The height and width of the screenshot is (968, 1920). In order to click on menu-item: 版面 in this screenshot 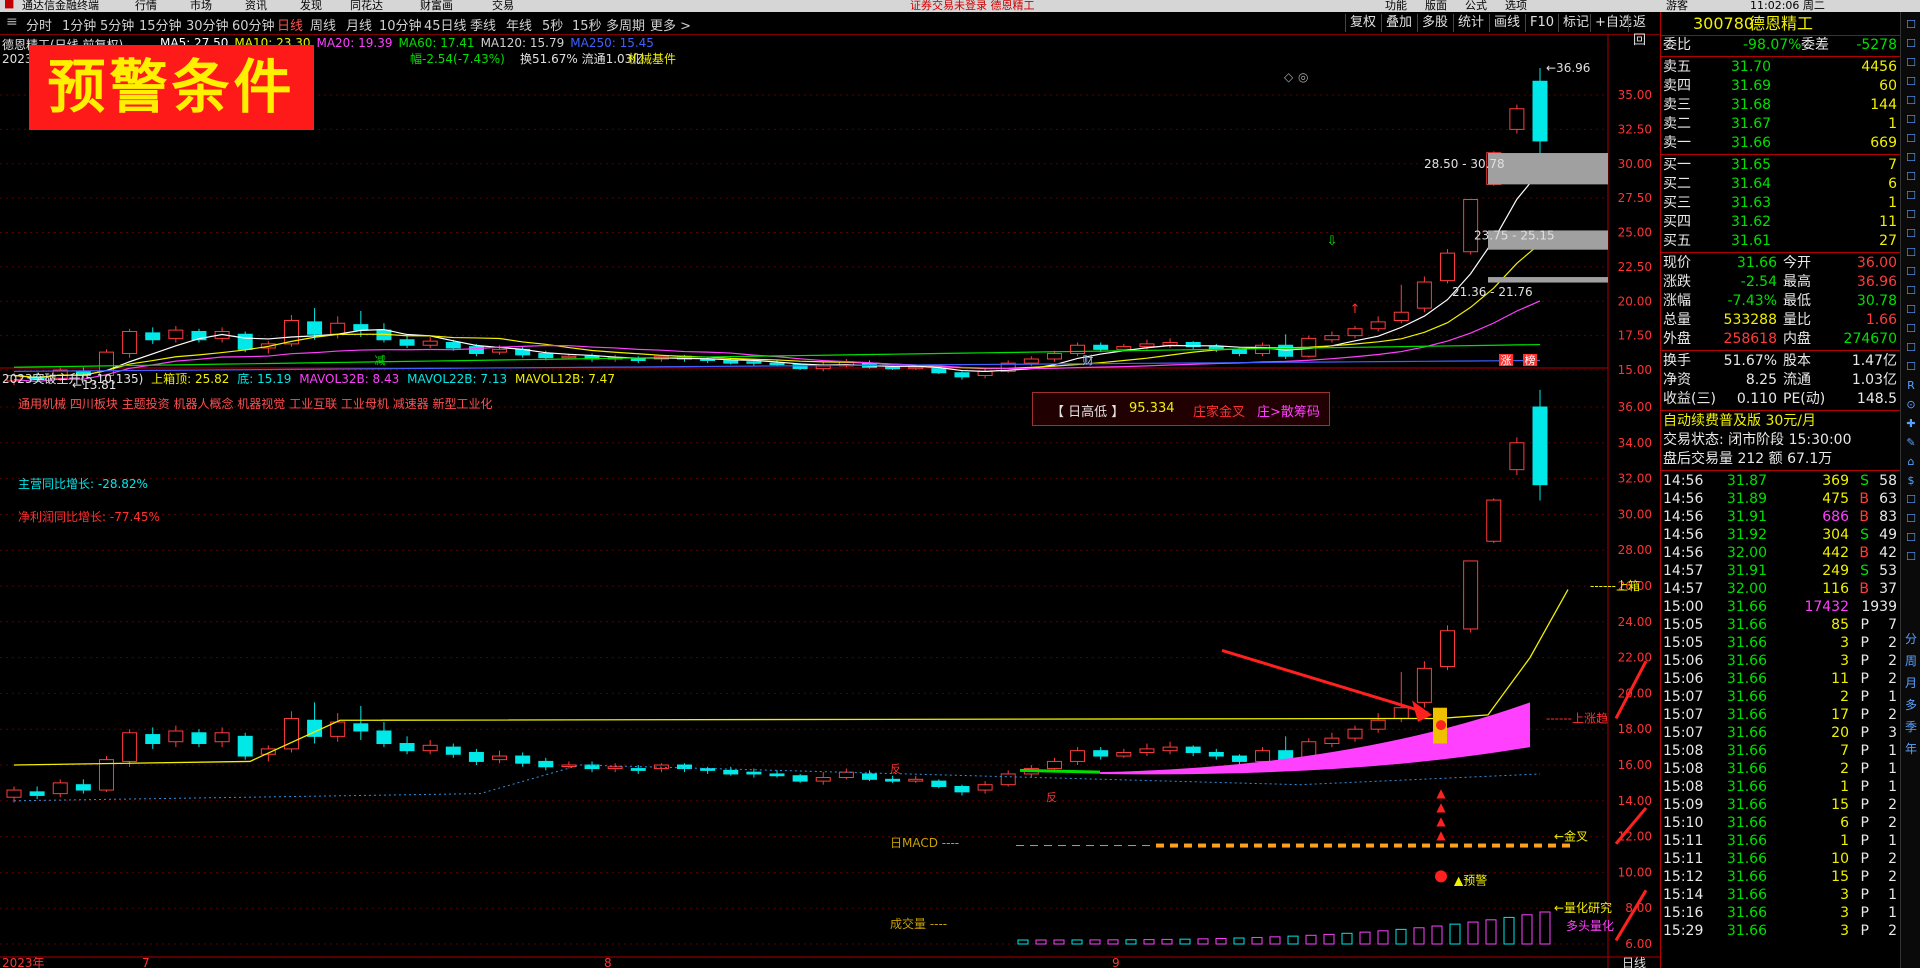, I will do `click(1436, 6)`.